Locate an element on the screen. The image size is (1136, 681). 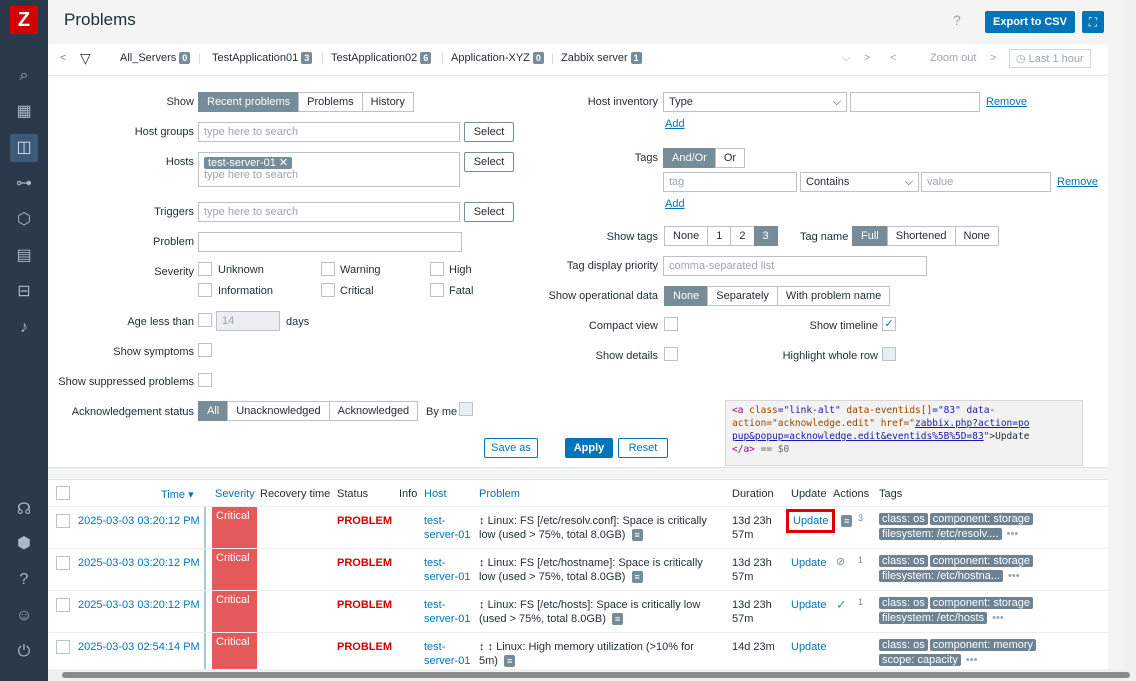
inventory-icon: ⬡ is located at coordinates (24, 220).